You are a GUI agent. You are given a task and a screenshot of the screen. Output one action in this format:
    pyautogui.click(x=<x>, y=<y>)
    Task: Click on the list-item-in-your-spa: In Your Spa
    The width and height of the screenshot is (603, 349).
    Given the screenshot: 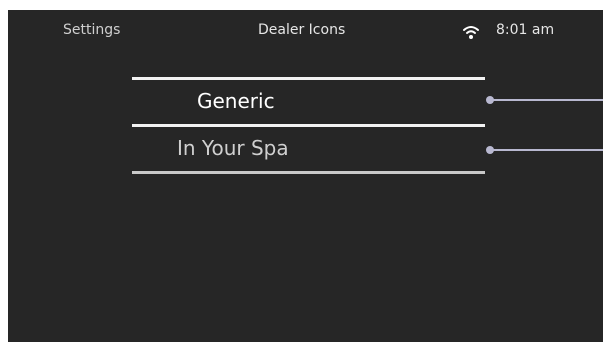 What is the action you would take?
    pyautogui.click(x=308, y=150)
    